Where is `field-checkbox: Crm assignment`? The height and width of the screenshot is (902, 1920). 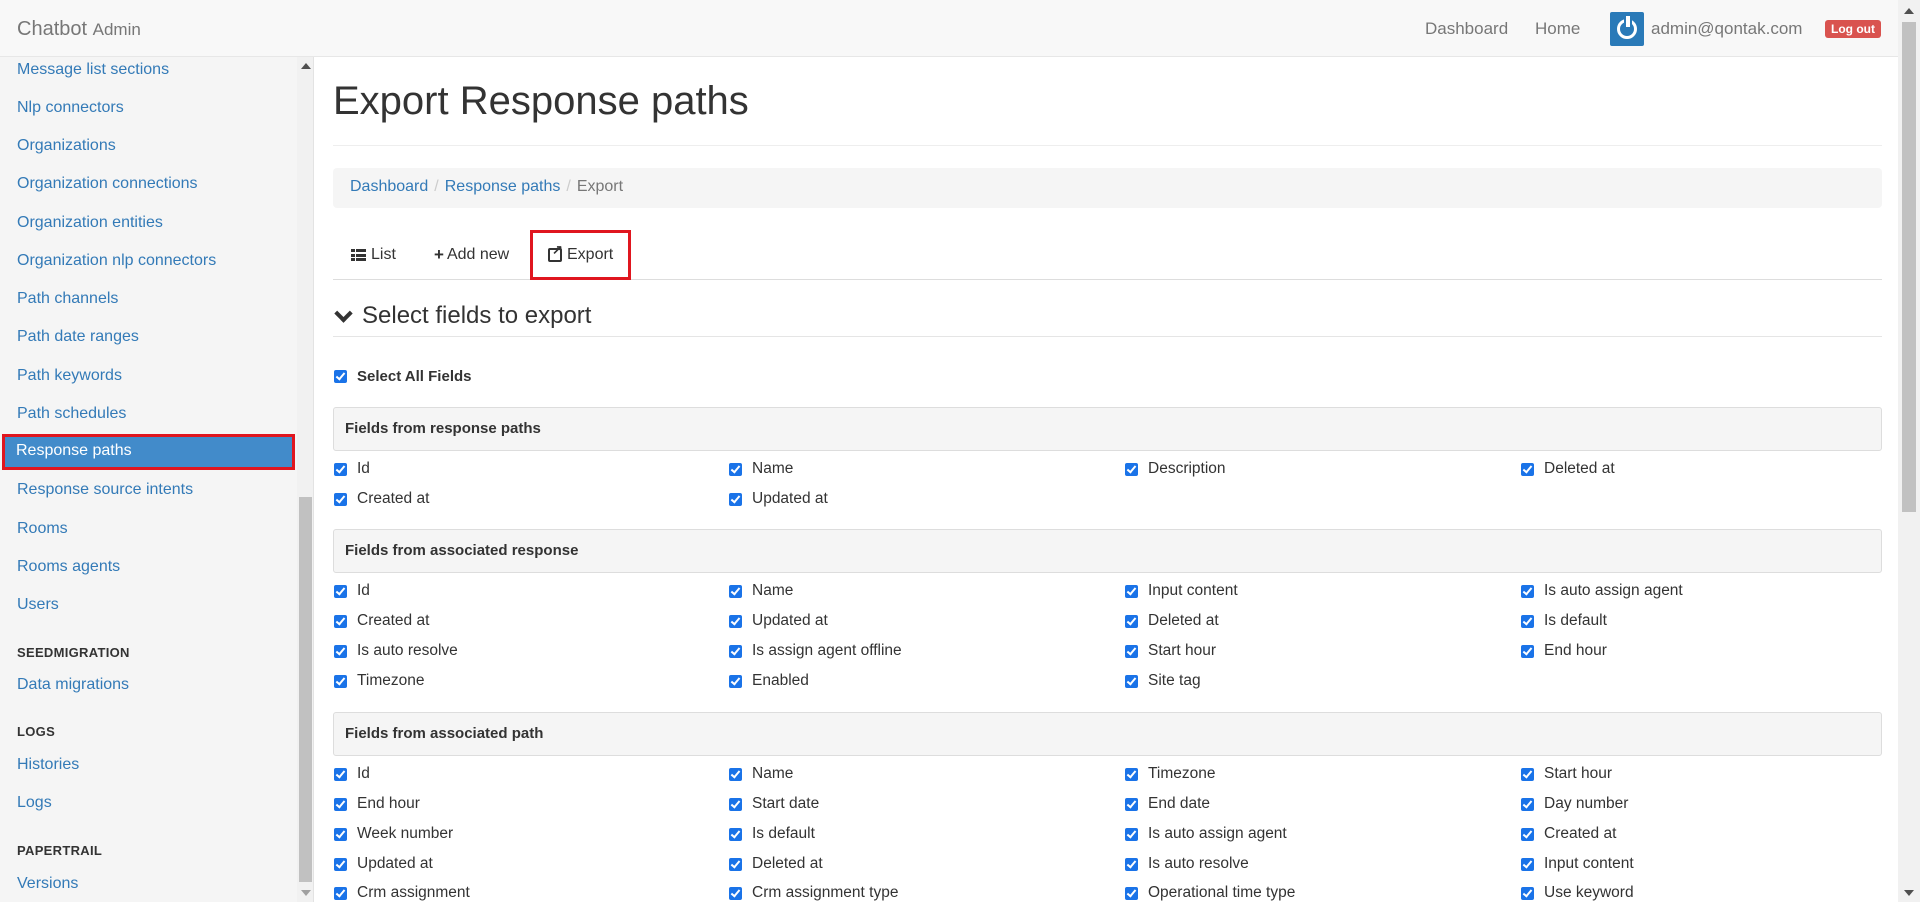 field-checkbox: Crm assignment is located at coordinates (402, 893).